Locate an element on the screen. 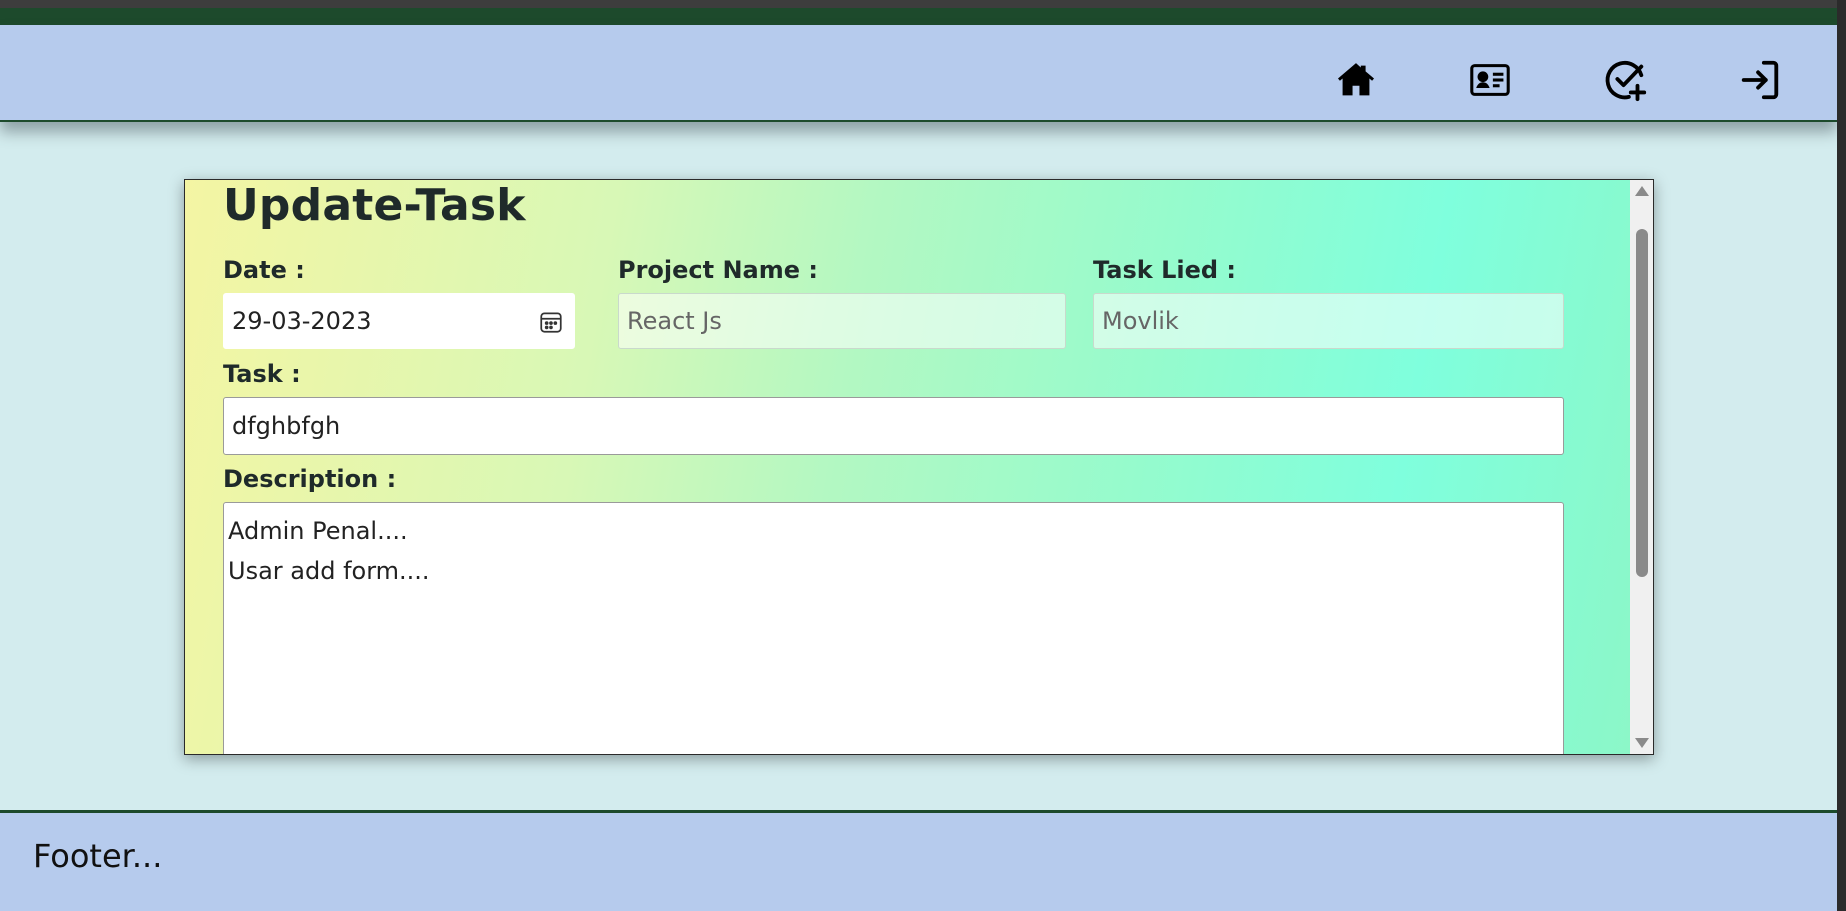 The height and width of the screenshot is (911, 1846). task-label: Task : is located at coordinates (262, 374).